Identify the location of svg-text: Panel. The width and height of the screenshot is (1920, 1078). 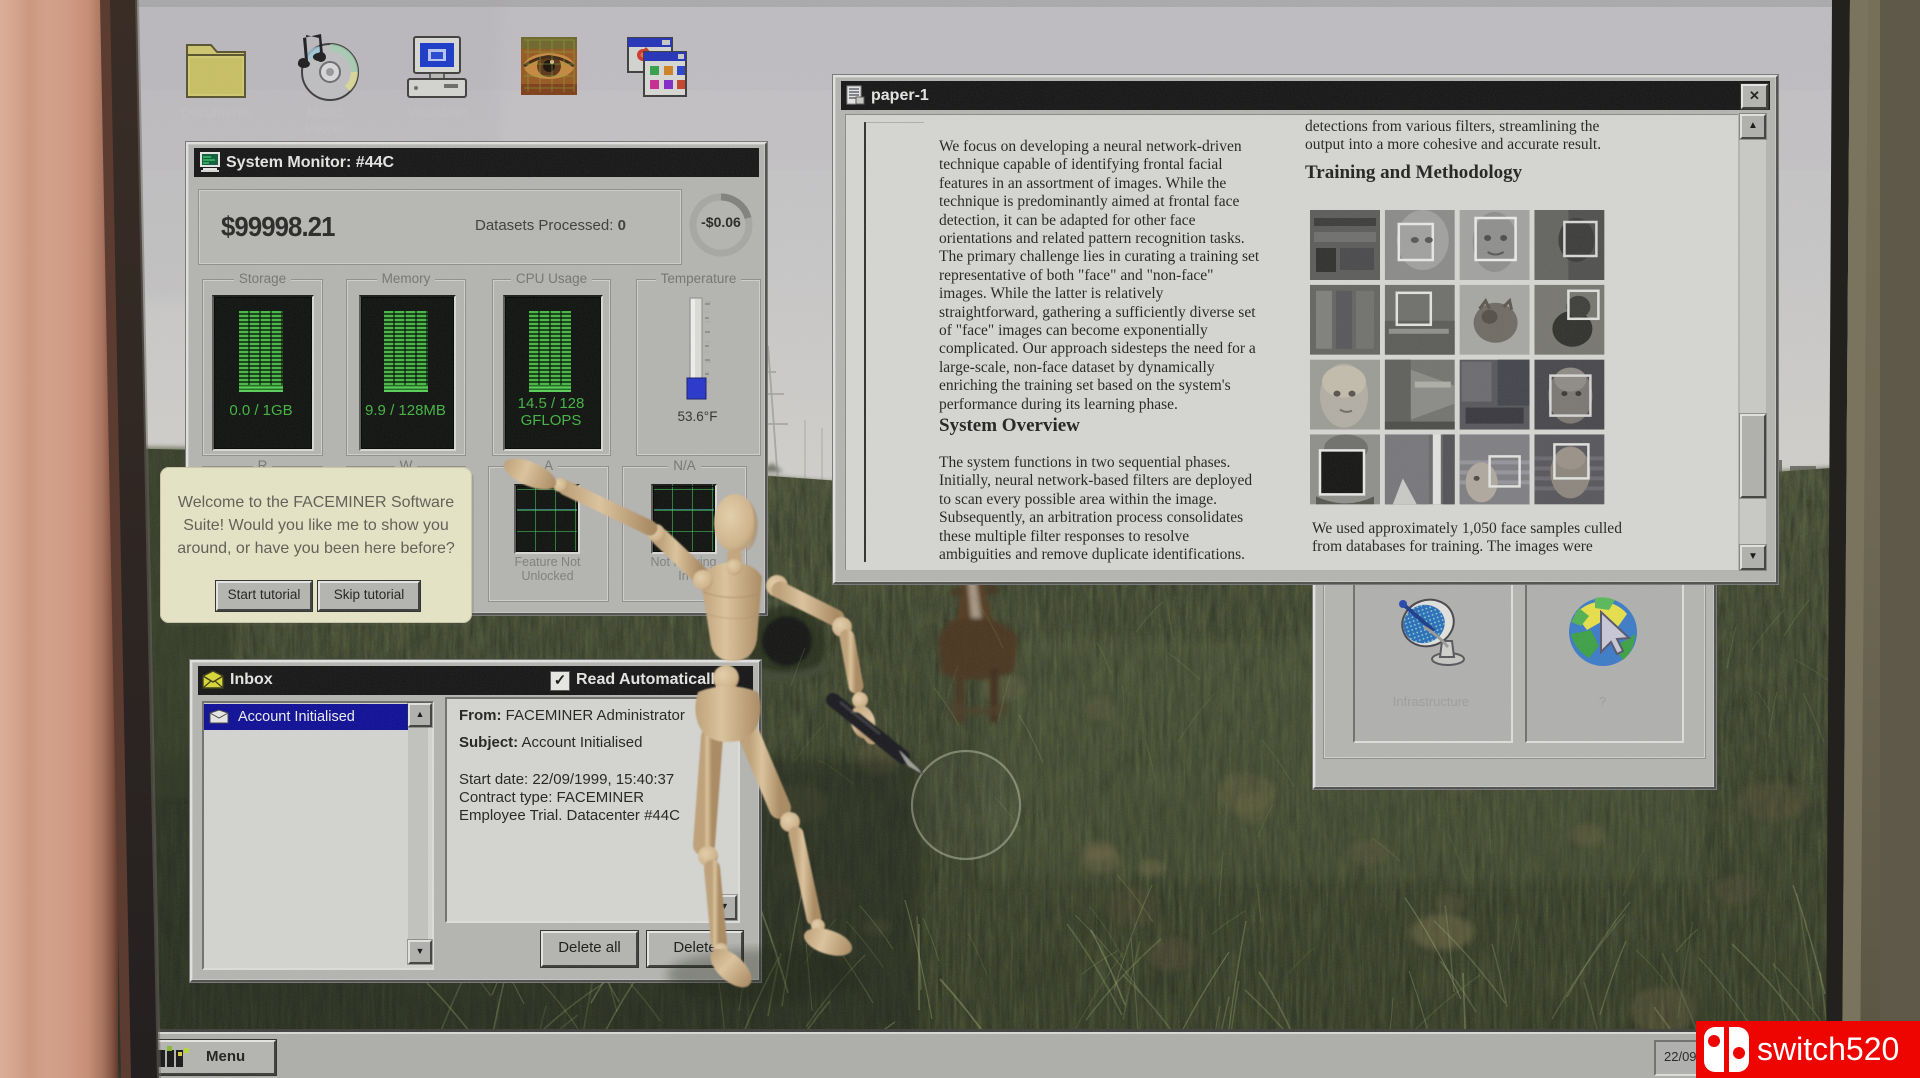
(653, 112).